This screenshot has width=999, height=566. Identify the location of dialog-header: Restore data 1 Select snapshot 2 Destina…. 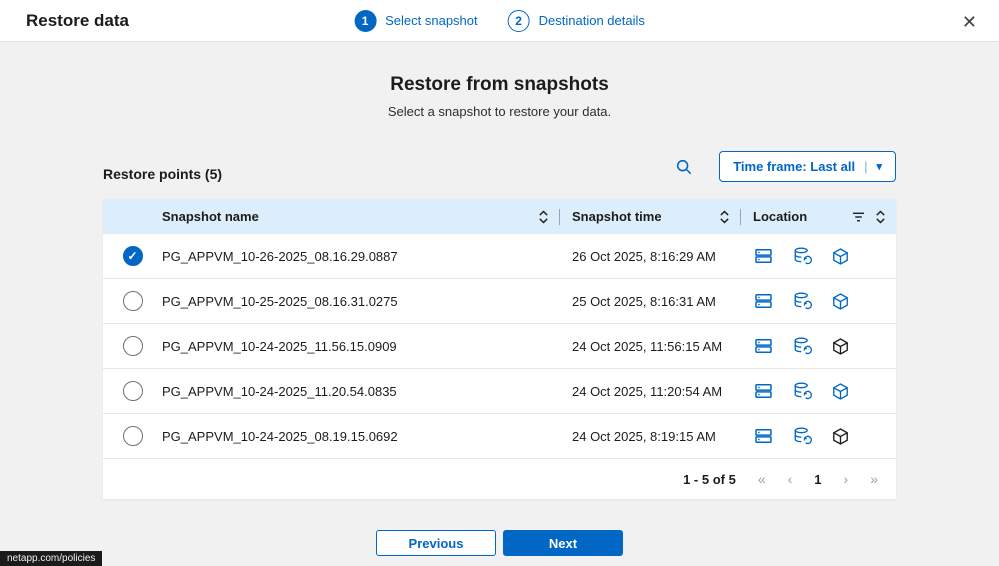
(499, 21).